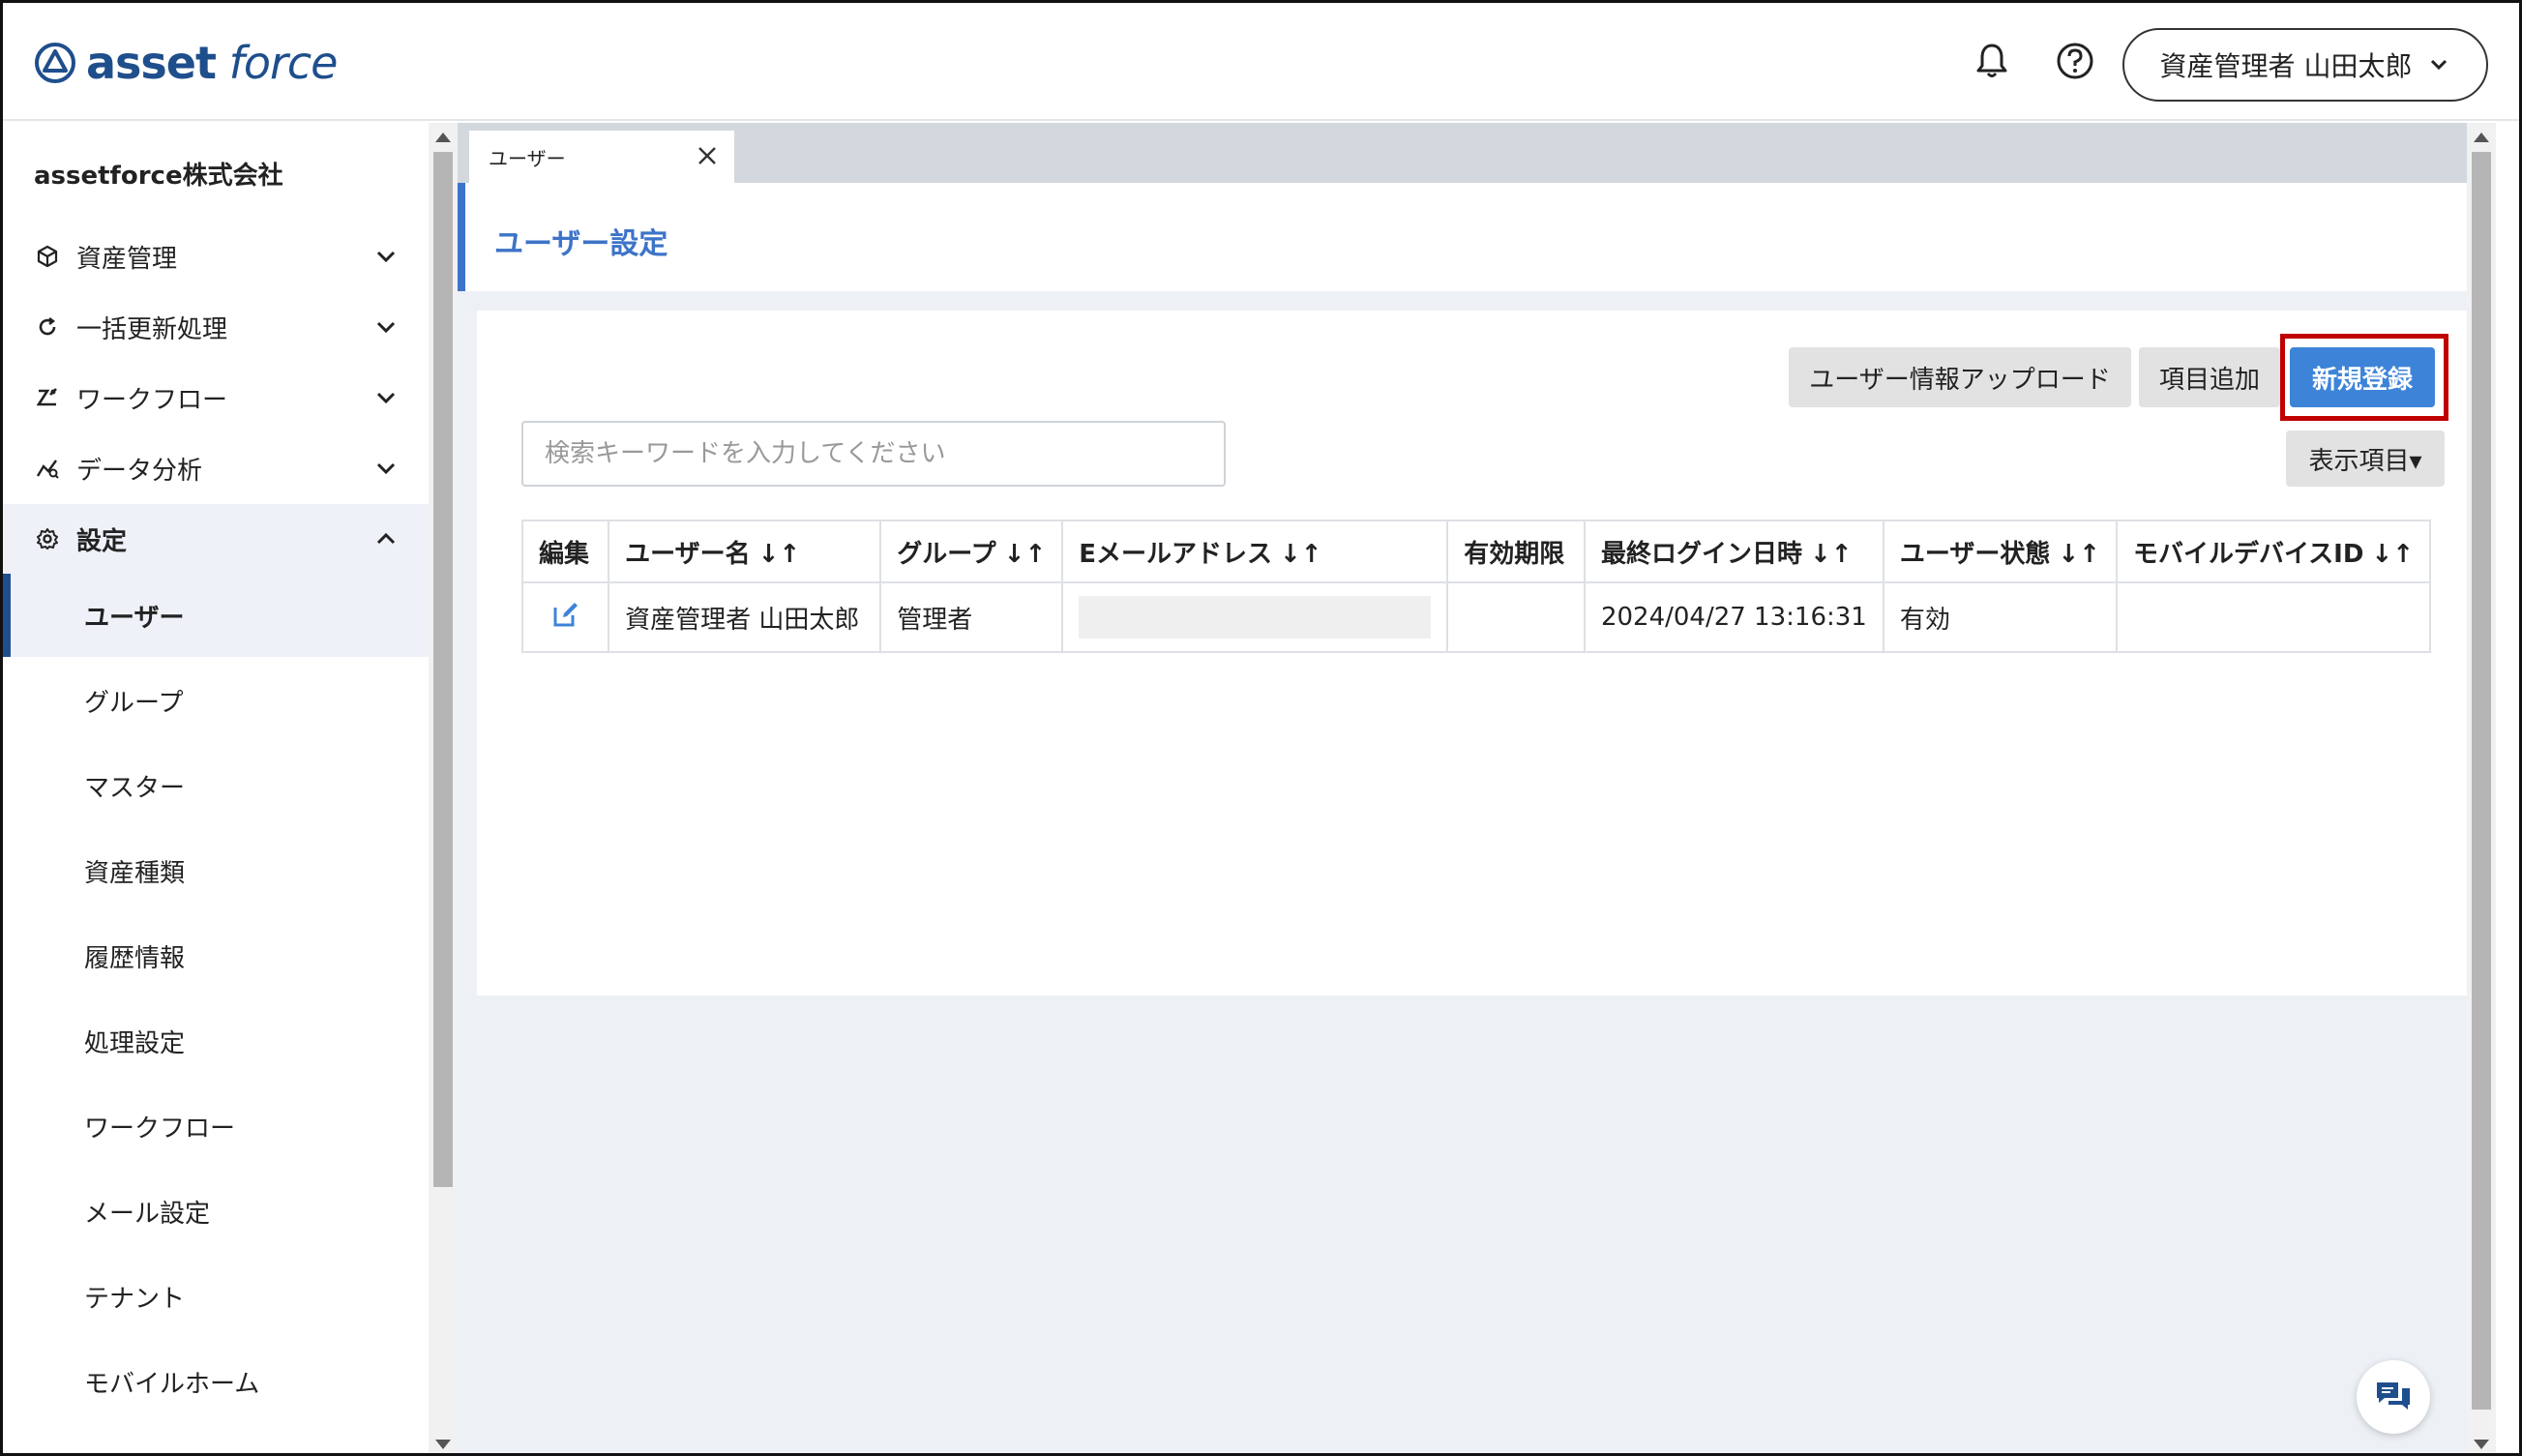 This screenshot has width=2522, height=1456. Describe the element at coordinates (48, 538) in the screenshot. I see `gear-icon` at that location.